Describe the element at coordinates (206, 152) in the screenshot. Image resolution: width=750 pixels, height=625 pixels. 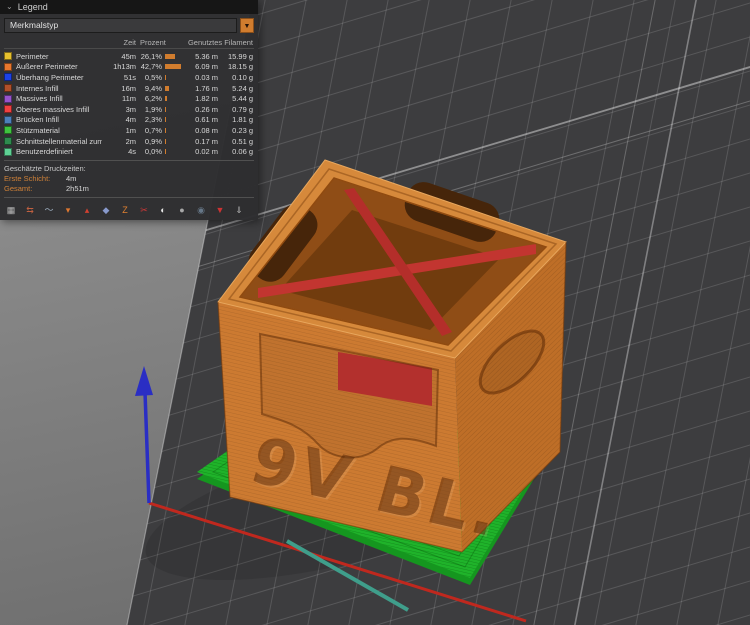
I see `feature-filament-m: 0.02 m` at that location.